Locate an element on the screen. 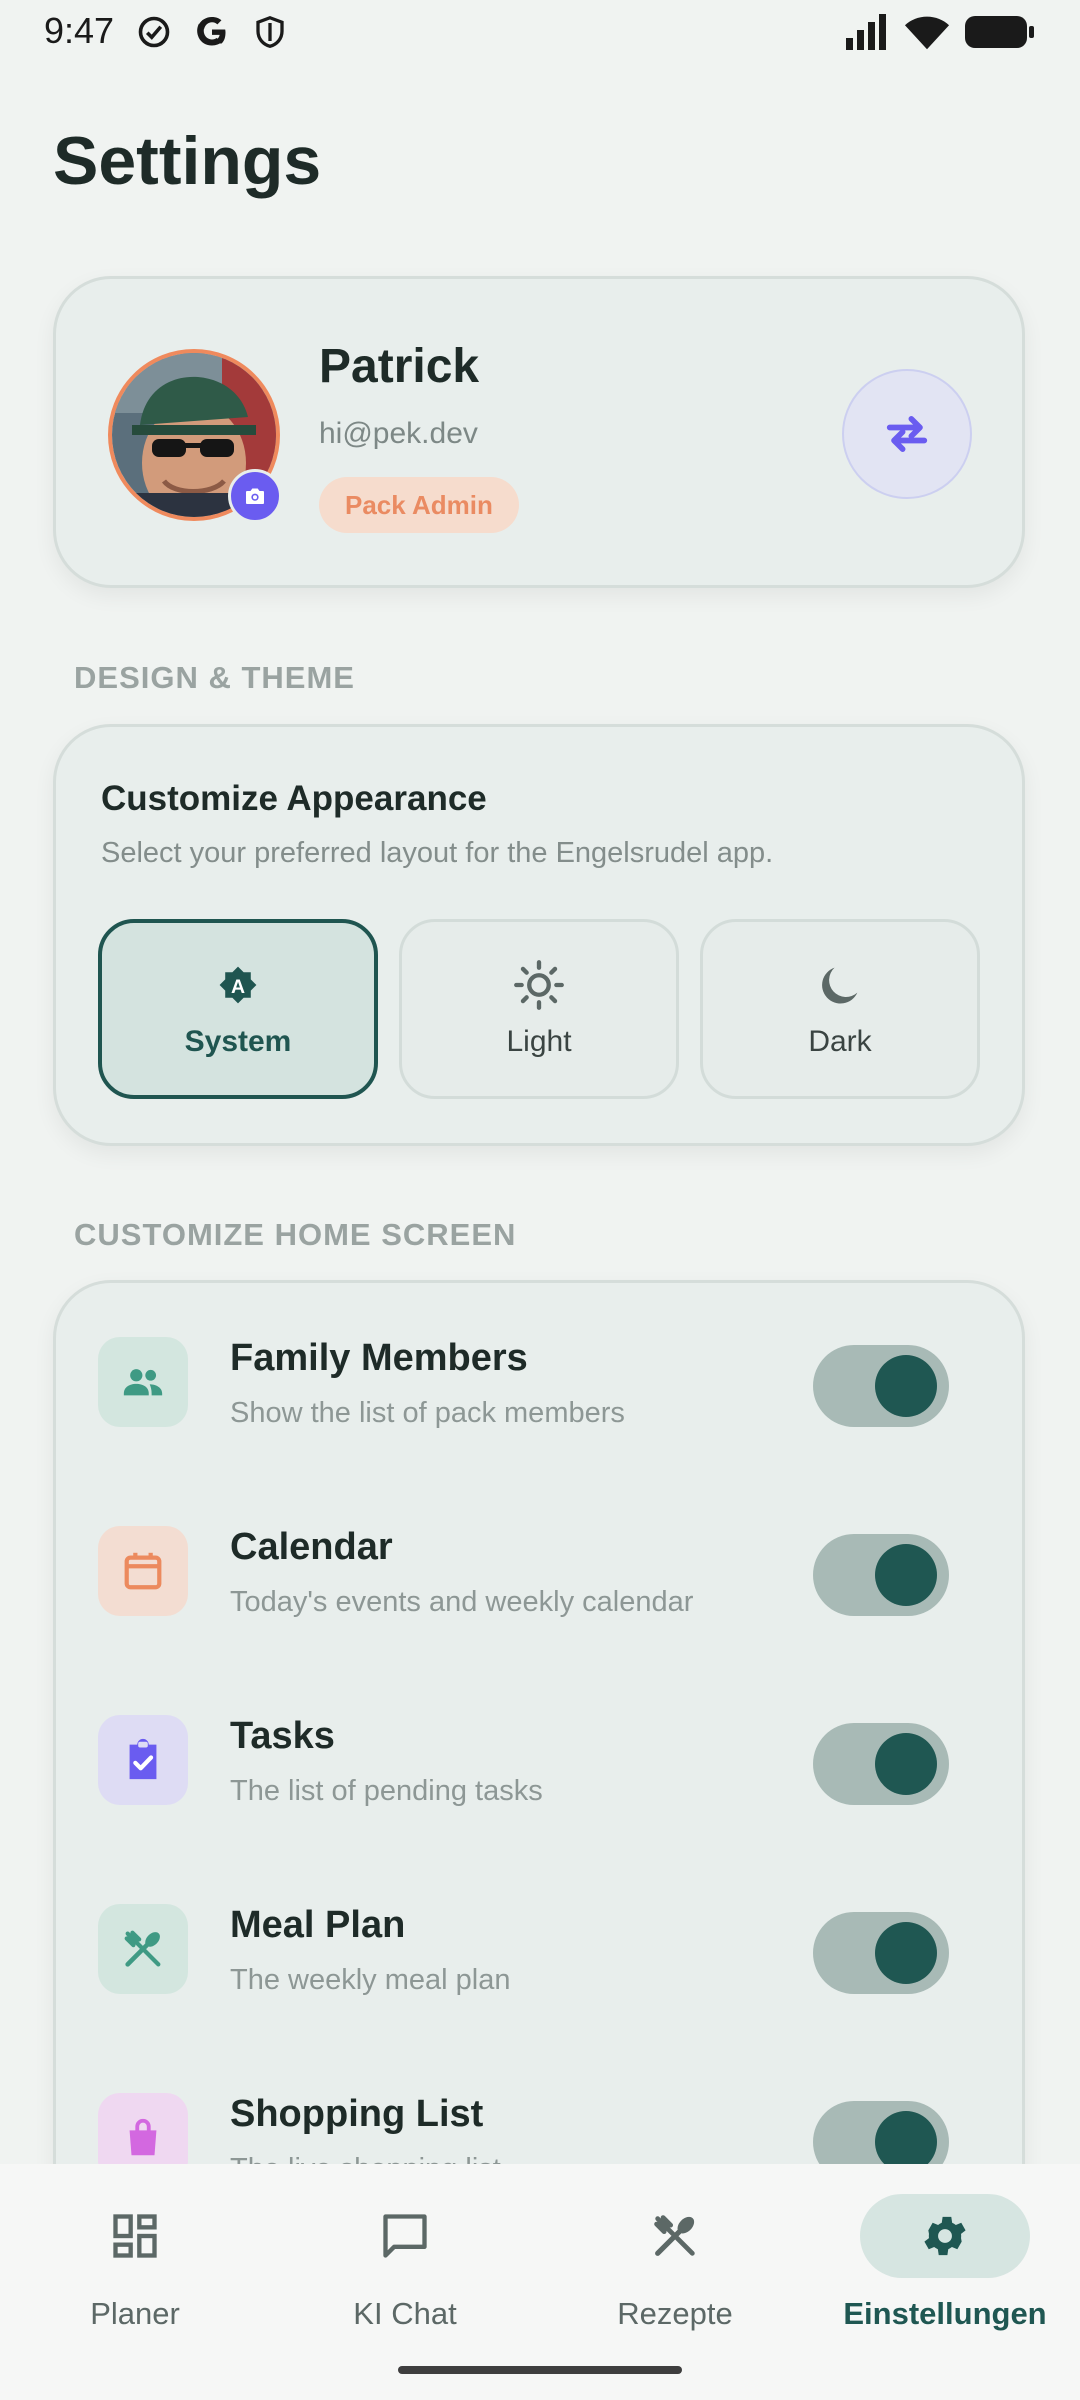 The image size is (1080, 2400). nav-item-rezepte: Rezepte is located at coordinates (675, 2271).